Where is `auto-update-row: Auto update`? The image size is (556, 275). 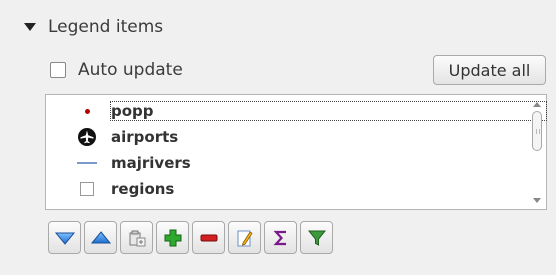 auto-update-row: Auto update is located at coordinates (116, 70).